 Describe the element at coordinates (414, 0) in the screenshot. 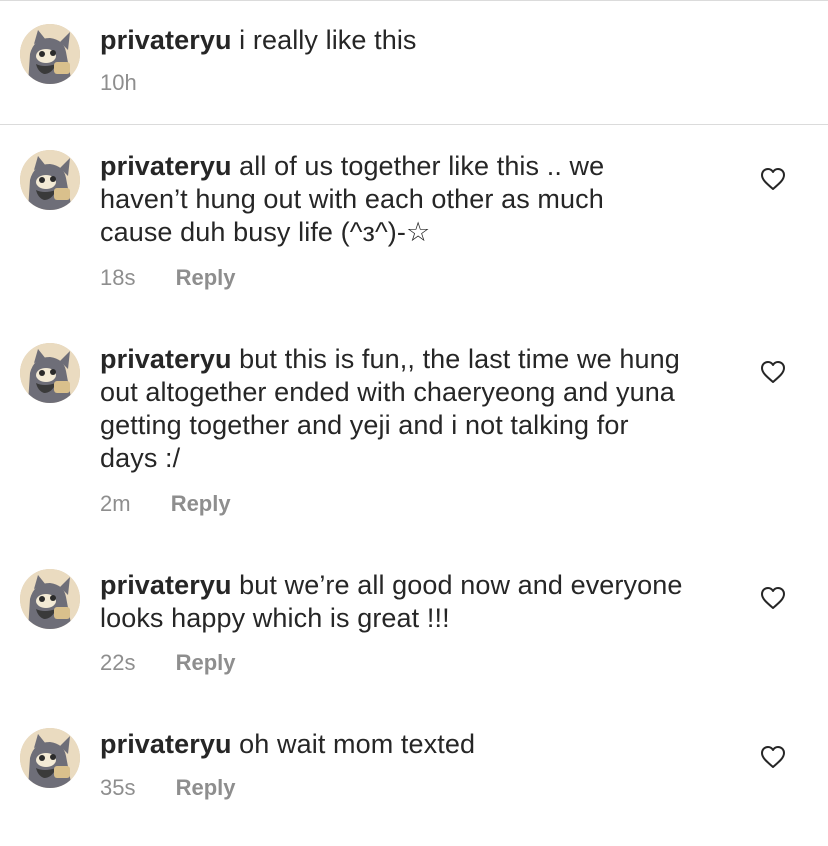

I see `top-divider` at that location.